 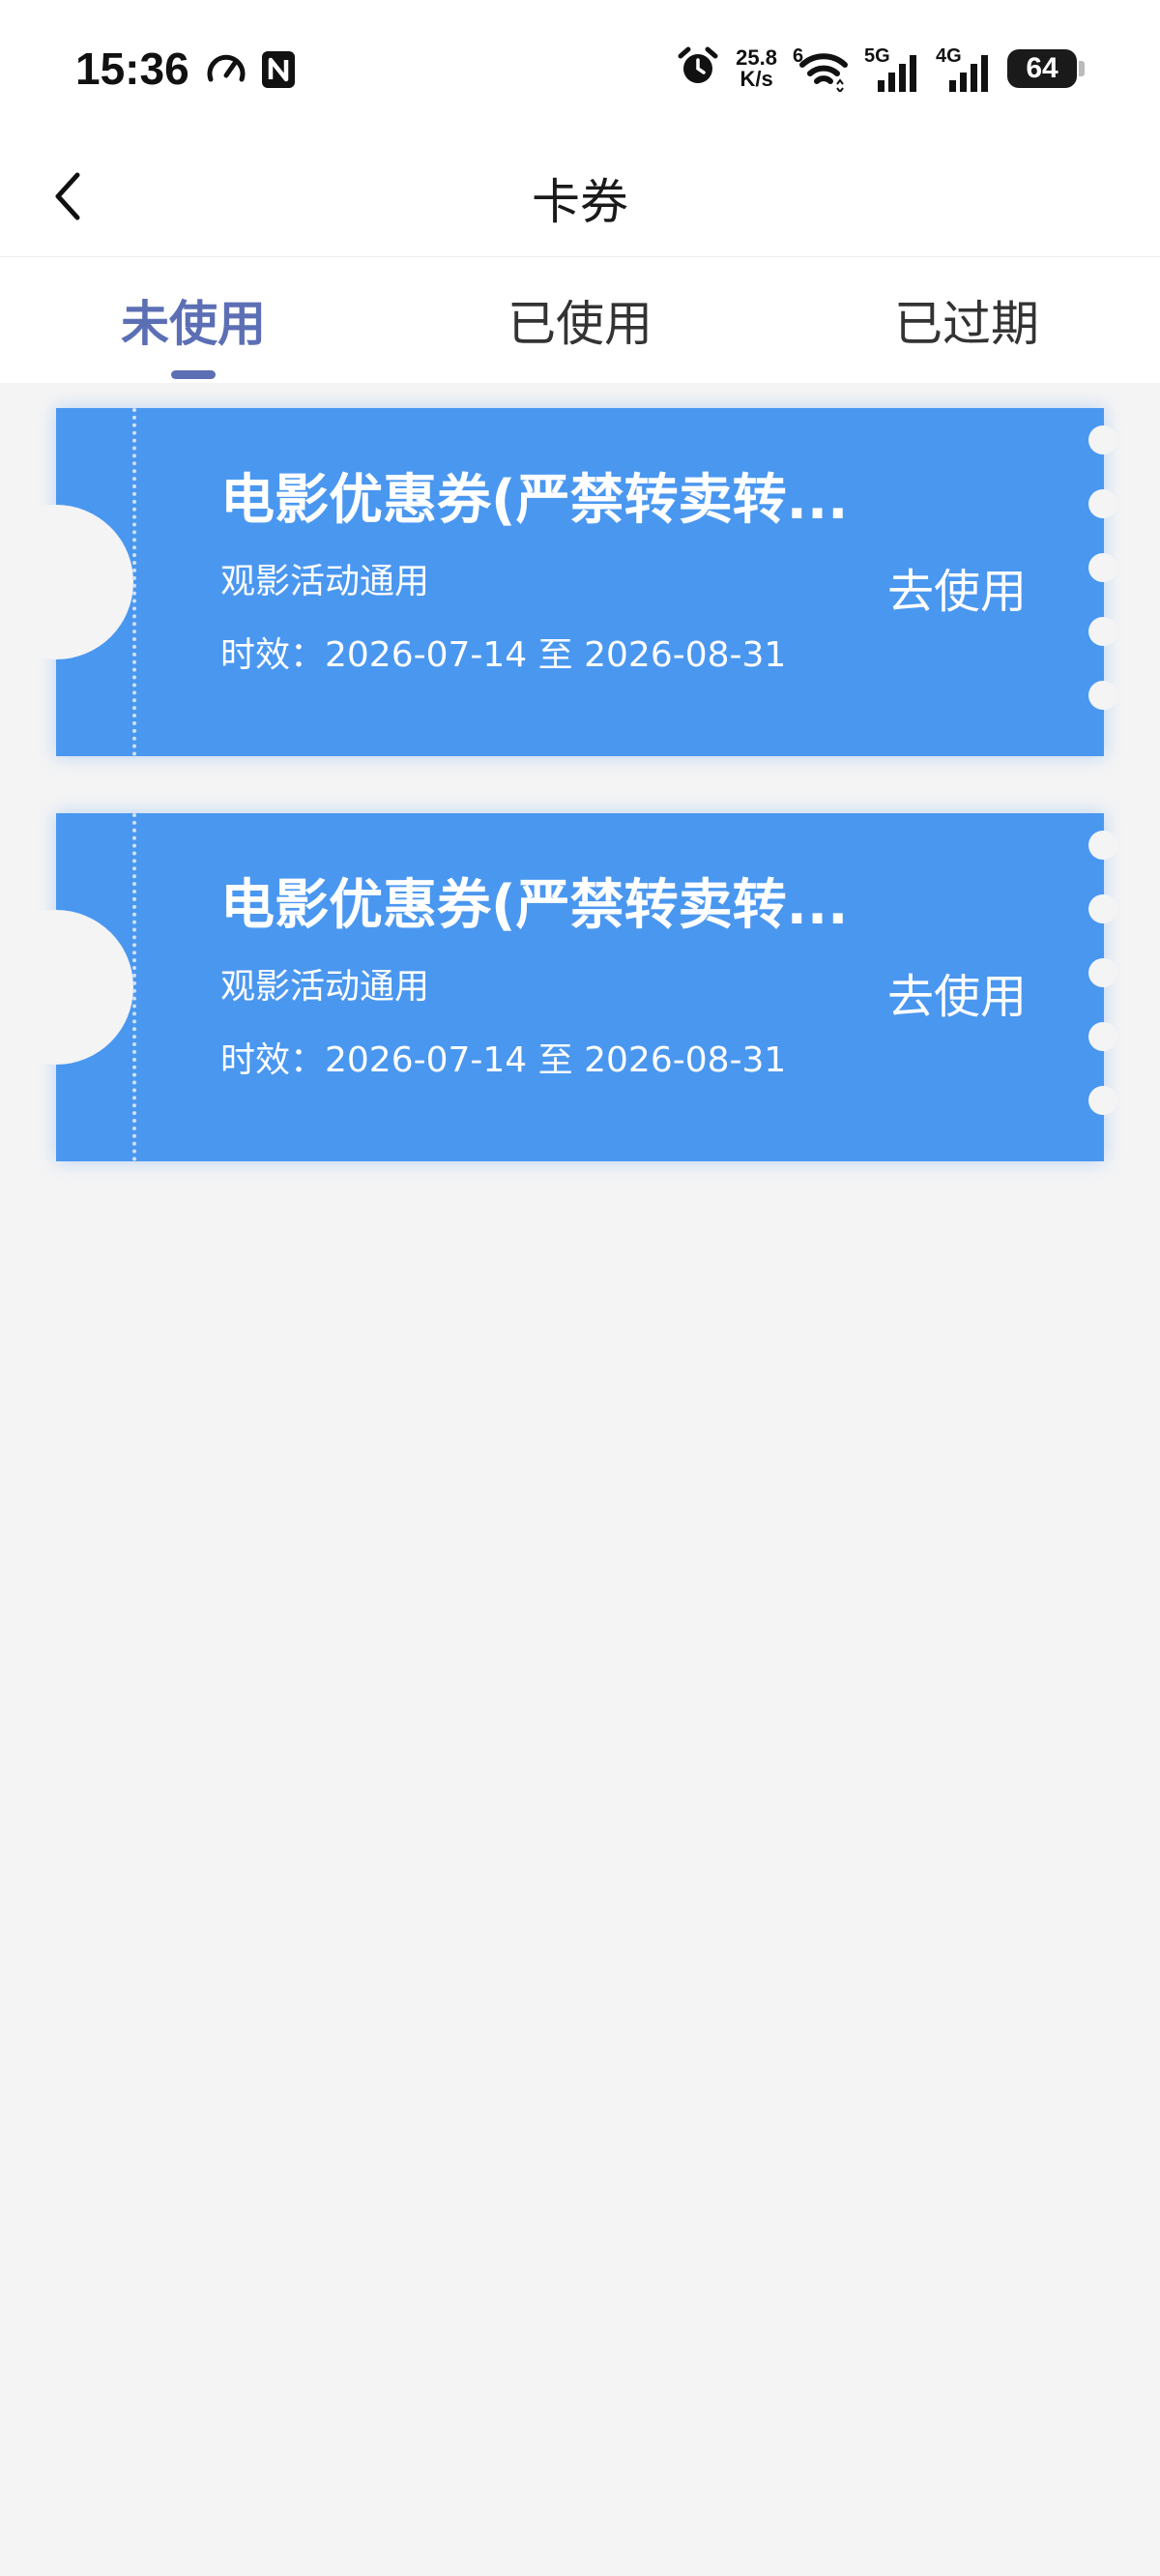 What do you see at coordinates (756, 79) in the screenshot?
I see `network-speed-unit: K/s` at bounding box center [756, 79].